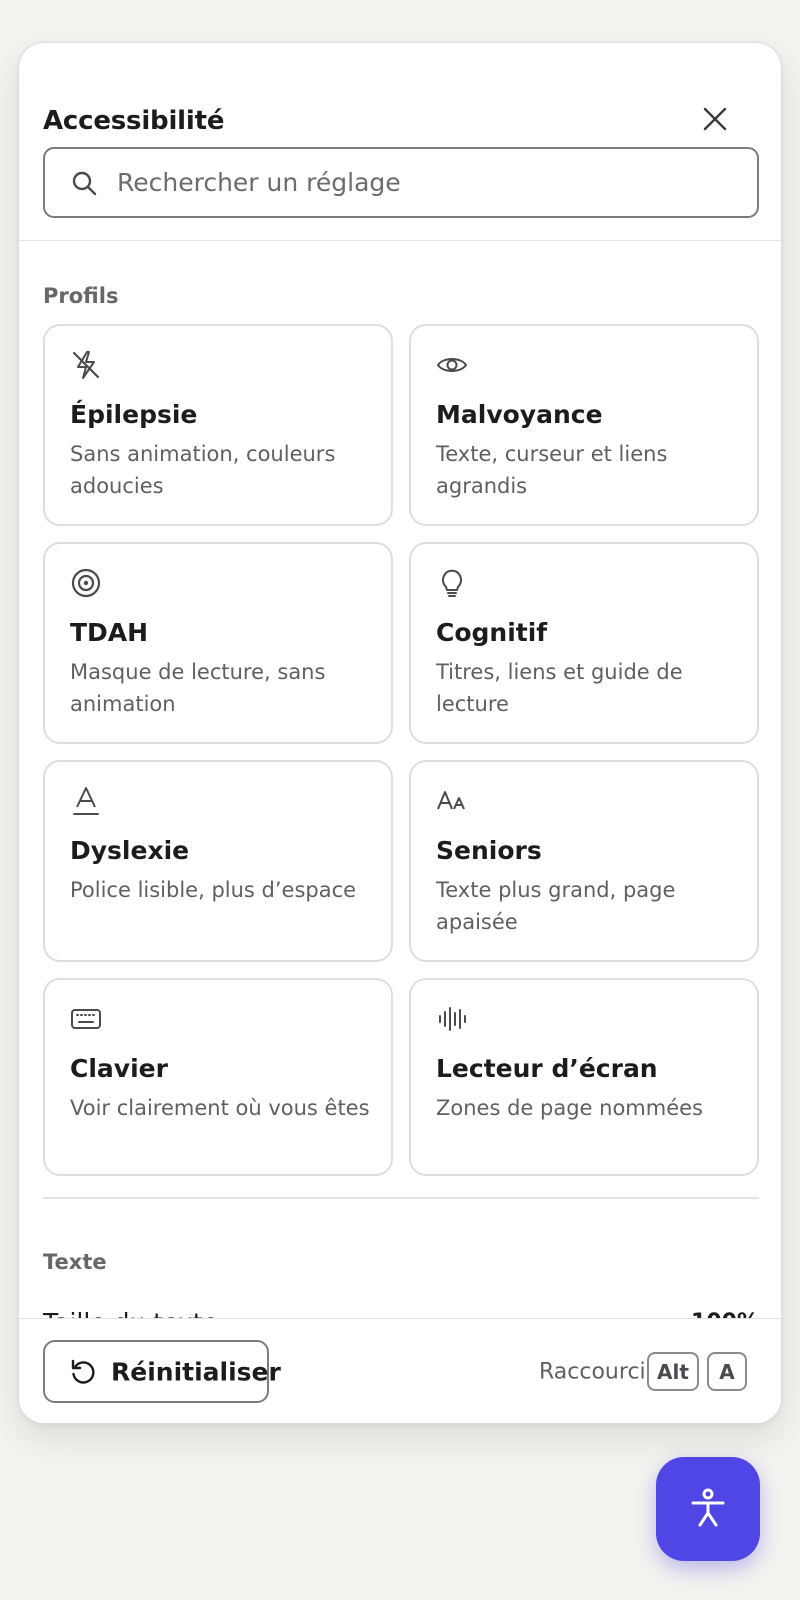  Describe the element at coordinates (452, 365) in the screenshot. I see `eye-icon` at that location.